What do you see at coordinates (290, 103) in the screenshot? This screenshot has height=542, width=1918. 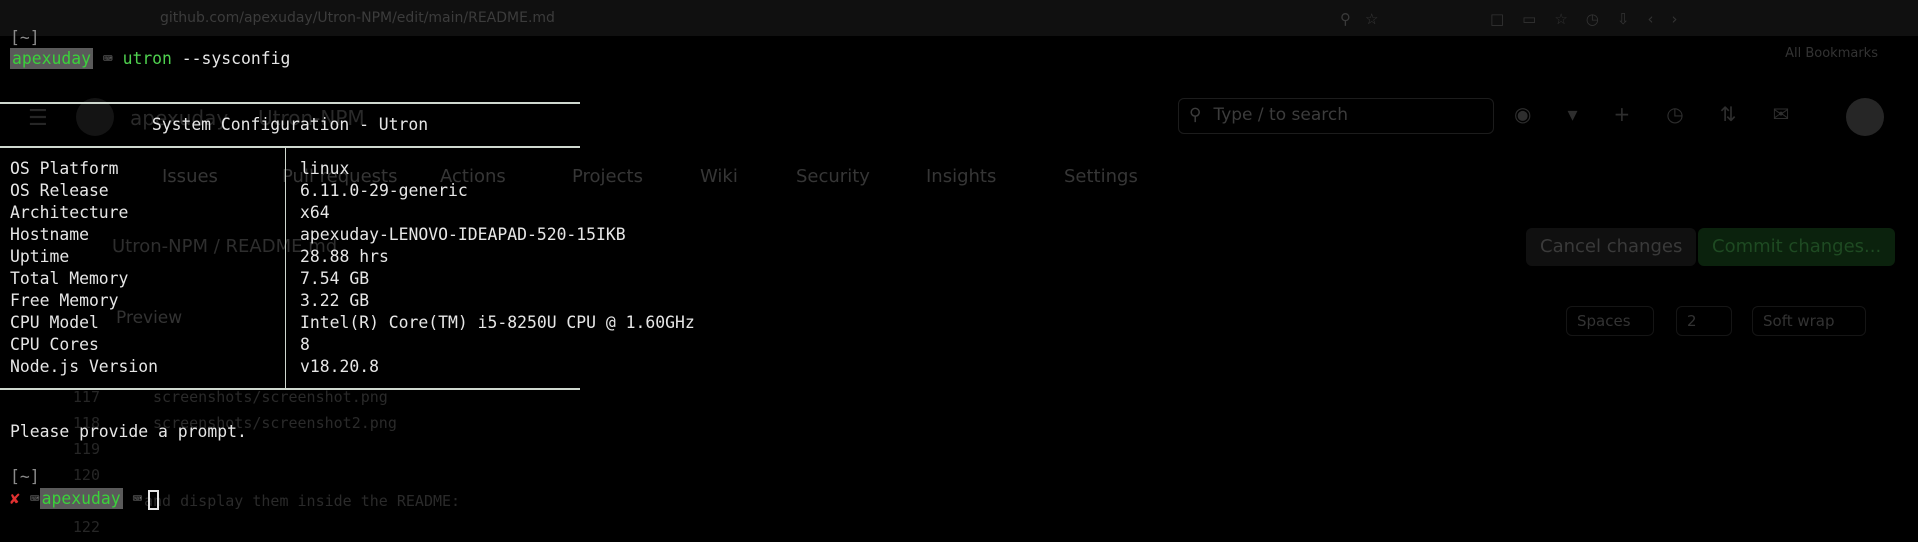 I see `table-top-border` at bounding box center [290, 103].